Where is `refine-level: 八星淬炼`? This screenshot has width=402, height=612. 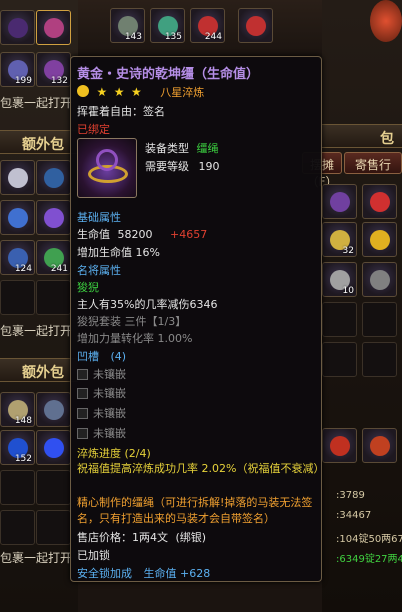
refine-level: 八星淬炼 is located at coordinates (182, 92).